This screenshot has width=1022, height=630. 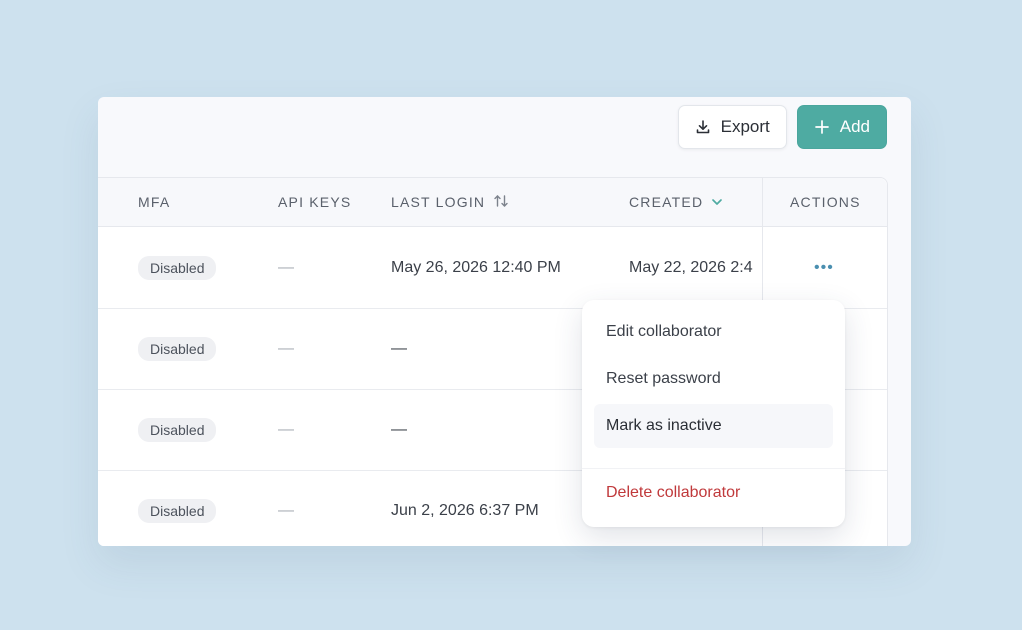 What do you see at coordinates (713, 426) in the screenshot?
I see `menu-item-mark-inactive: Mark as inactive` at bounding box center [713, 426].